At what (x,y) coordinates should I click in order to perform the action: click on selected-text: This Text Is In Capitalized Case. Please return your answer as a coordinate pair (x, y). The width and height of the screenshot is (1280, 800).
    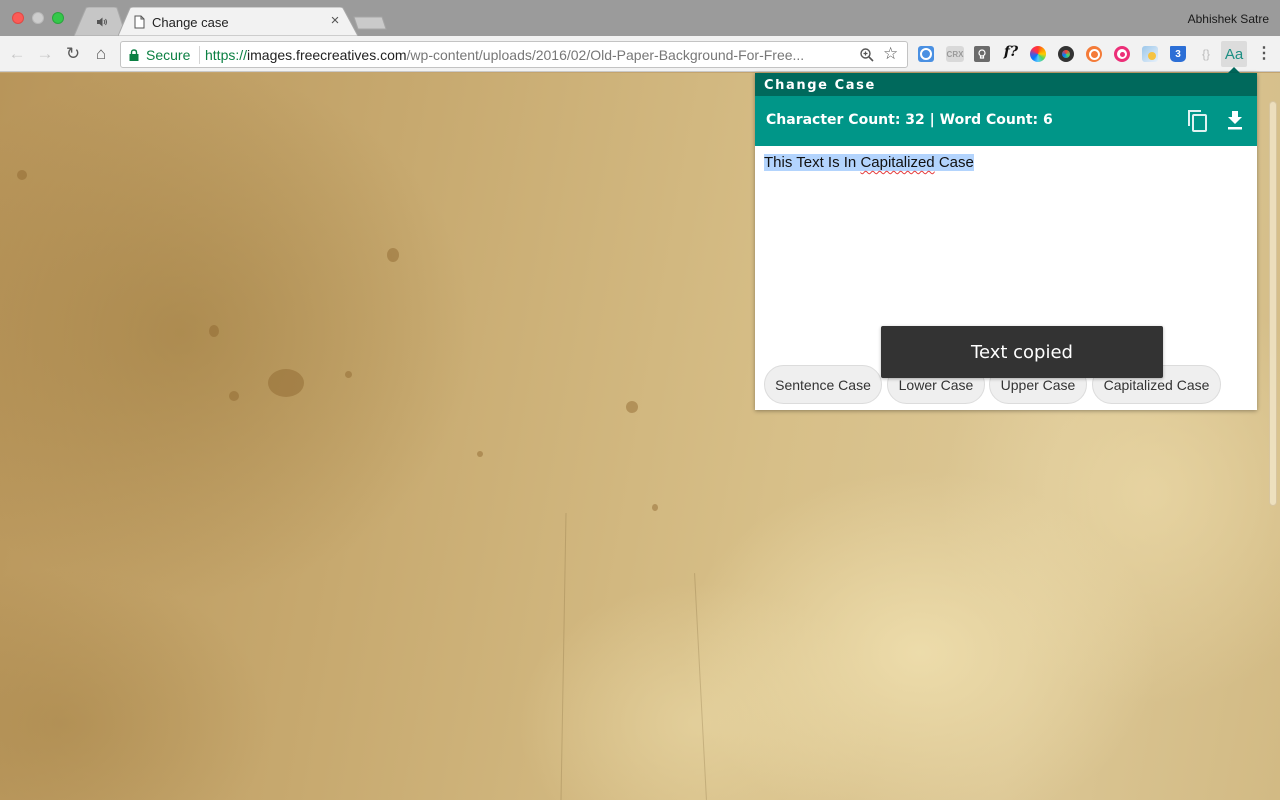
    Looking at the image, I should click on (869, 162).